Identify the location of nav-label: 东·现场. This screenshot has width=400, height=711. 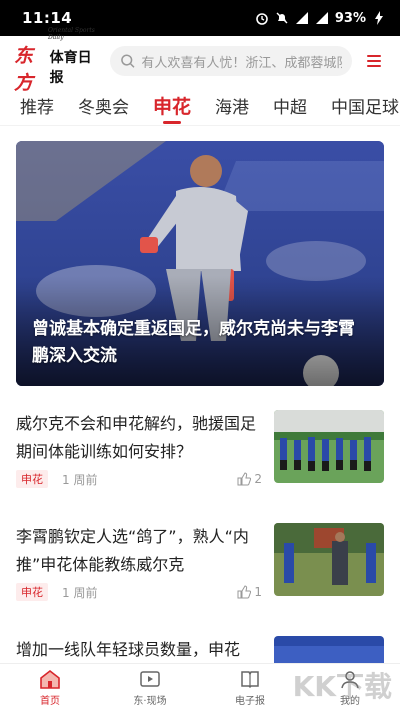
(150, 701).